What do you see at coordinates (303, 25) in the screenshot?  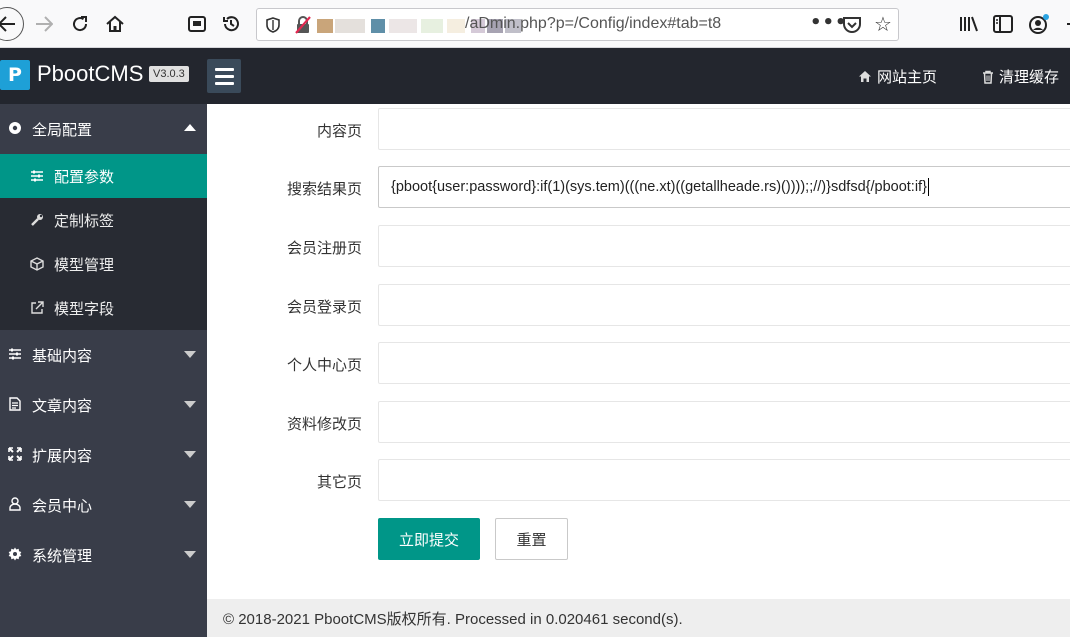 I see `insecure-lock-icon` at bounding box center [303, 25].